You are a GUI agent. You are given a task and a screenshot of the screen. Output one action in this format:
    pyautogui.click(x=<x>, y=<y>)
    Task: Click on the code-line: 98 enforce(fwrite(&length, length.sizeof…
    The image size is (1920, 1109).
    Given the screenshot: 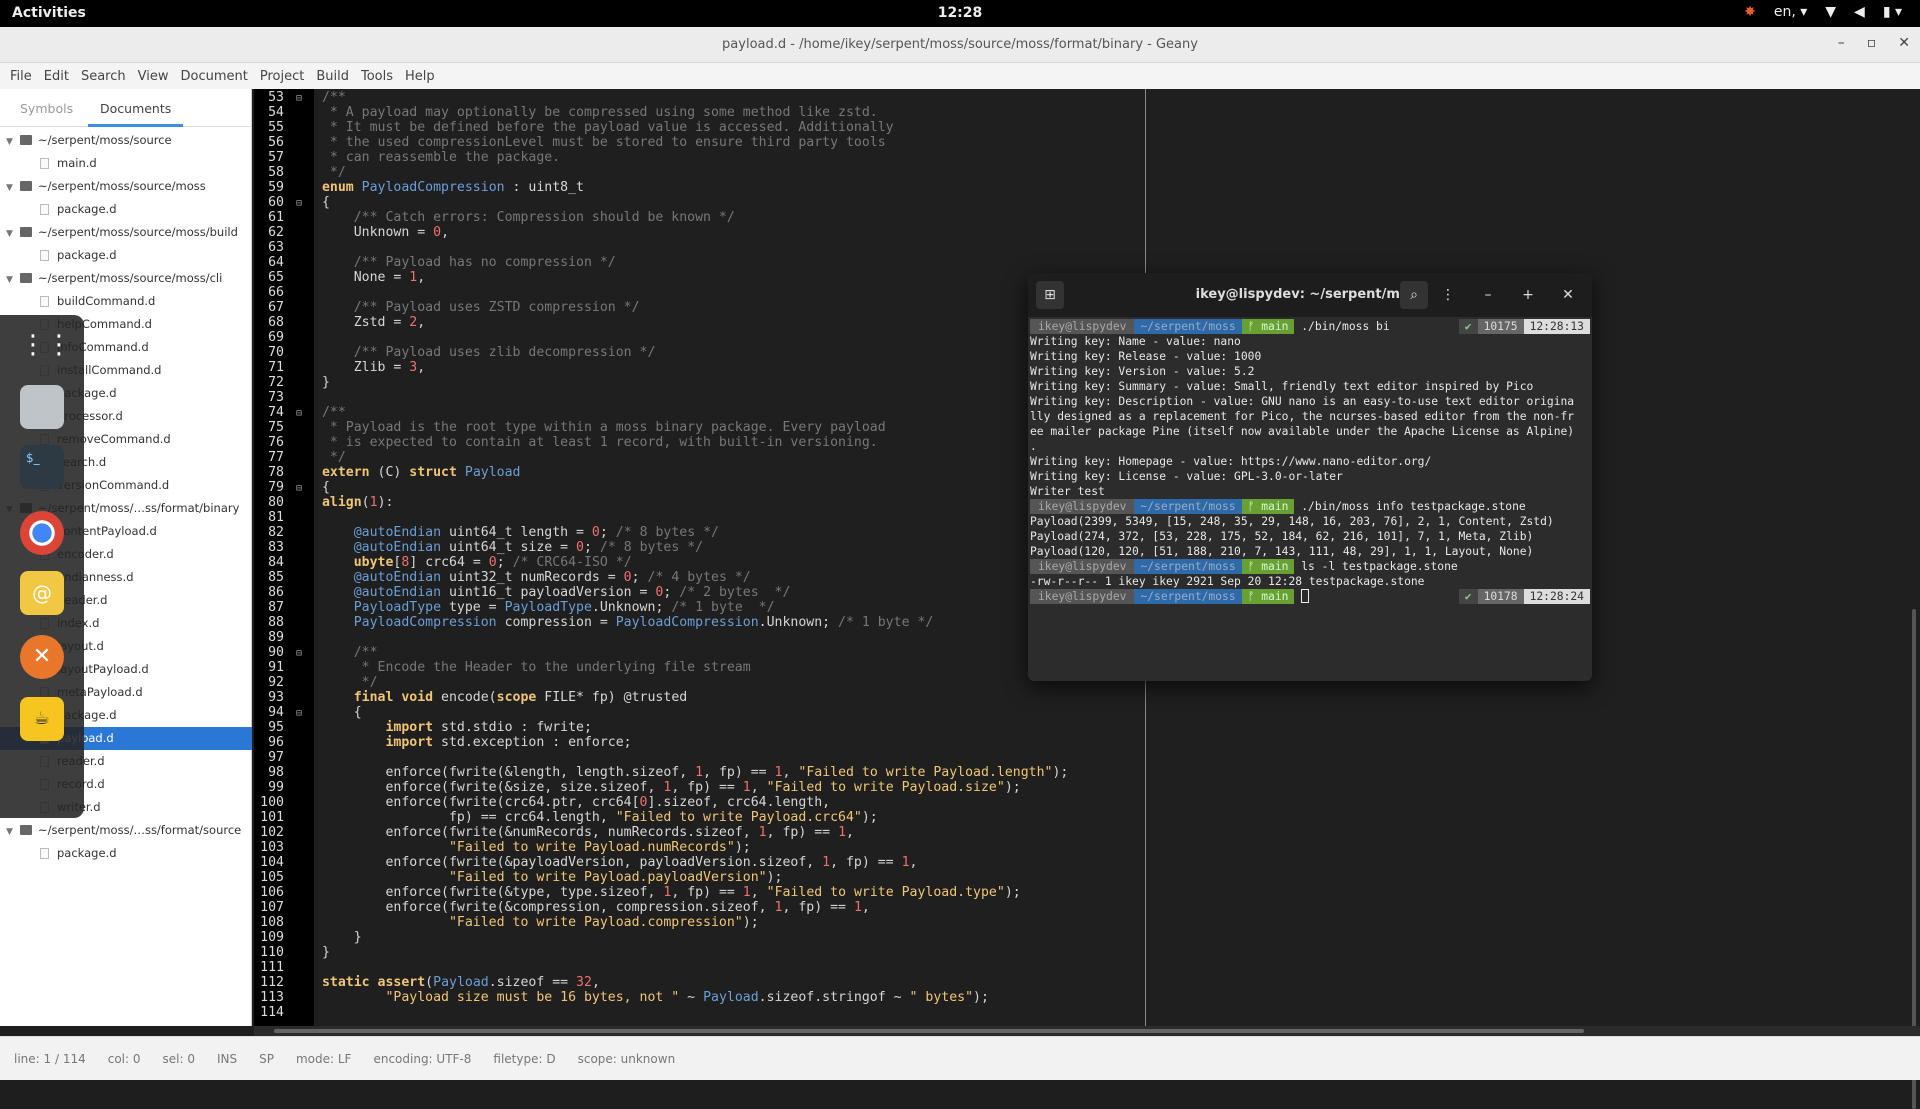 What is the action you would take?
    pyautogui.click(x=1087, y=772)
    